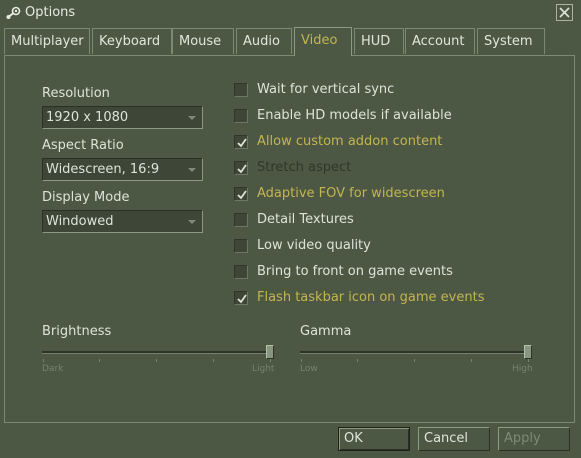 The image size is (581, 458). What do you see at coordinates (83, 145) in the screenshot?
I see `aspect-ratio-label: Aspect Ratio` at bounding box center [83, 145].